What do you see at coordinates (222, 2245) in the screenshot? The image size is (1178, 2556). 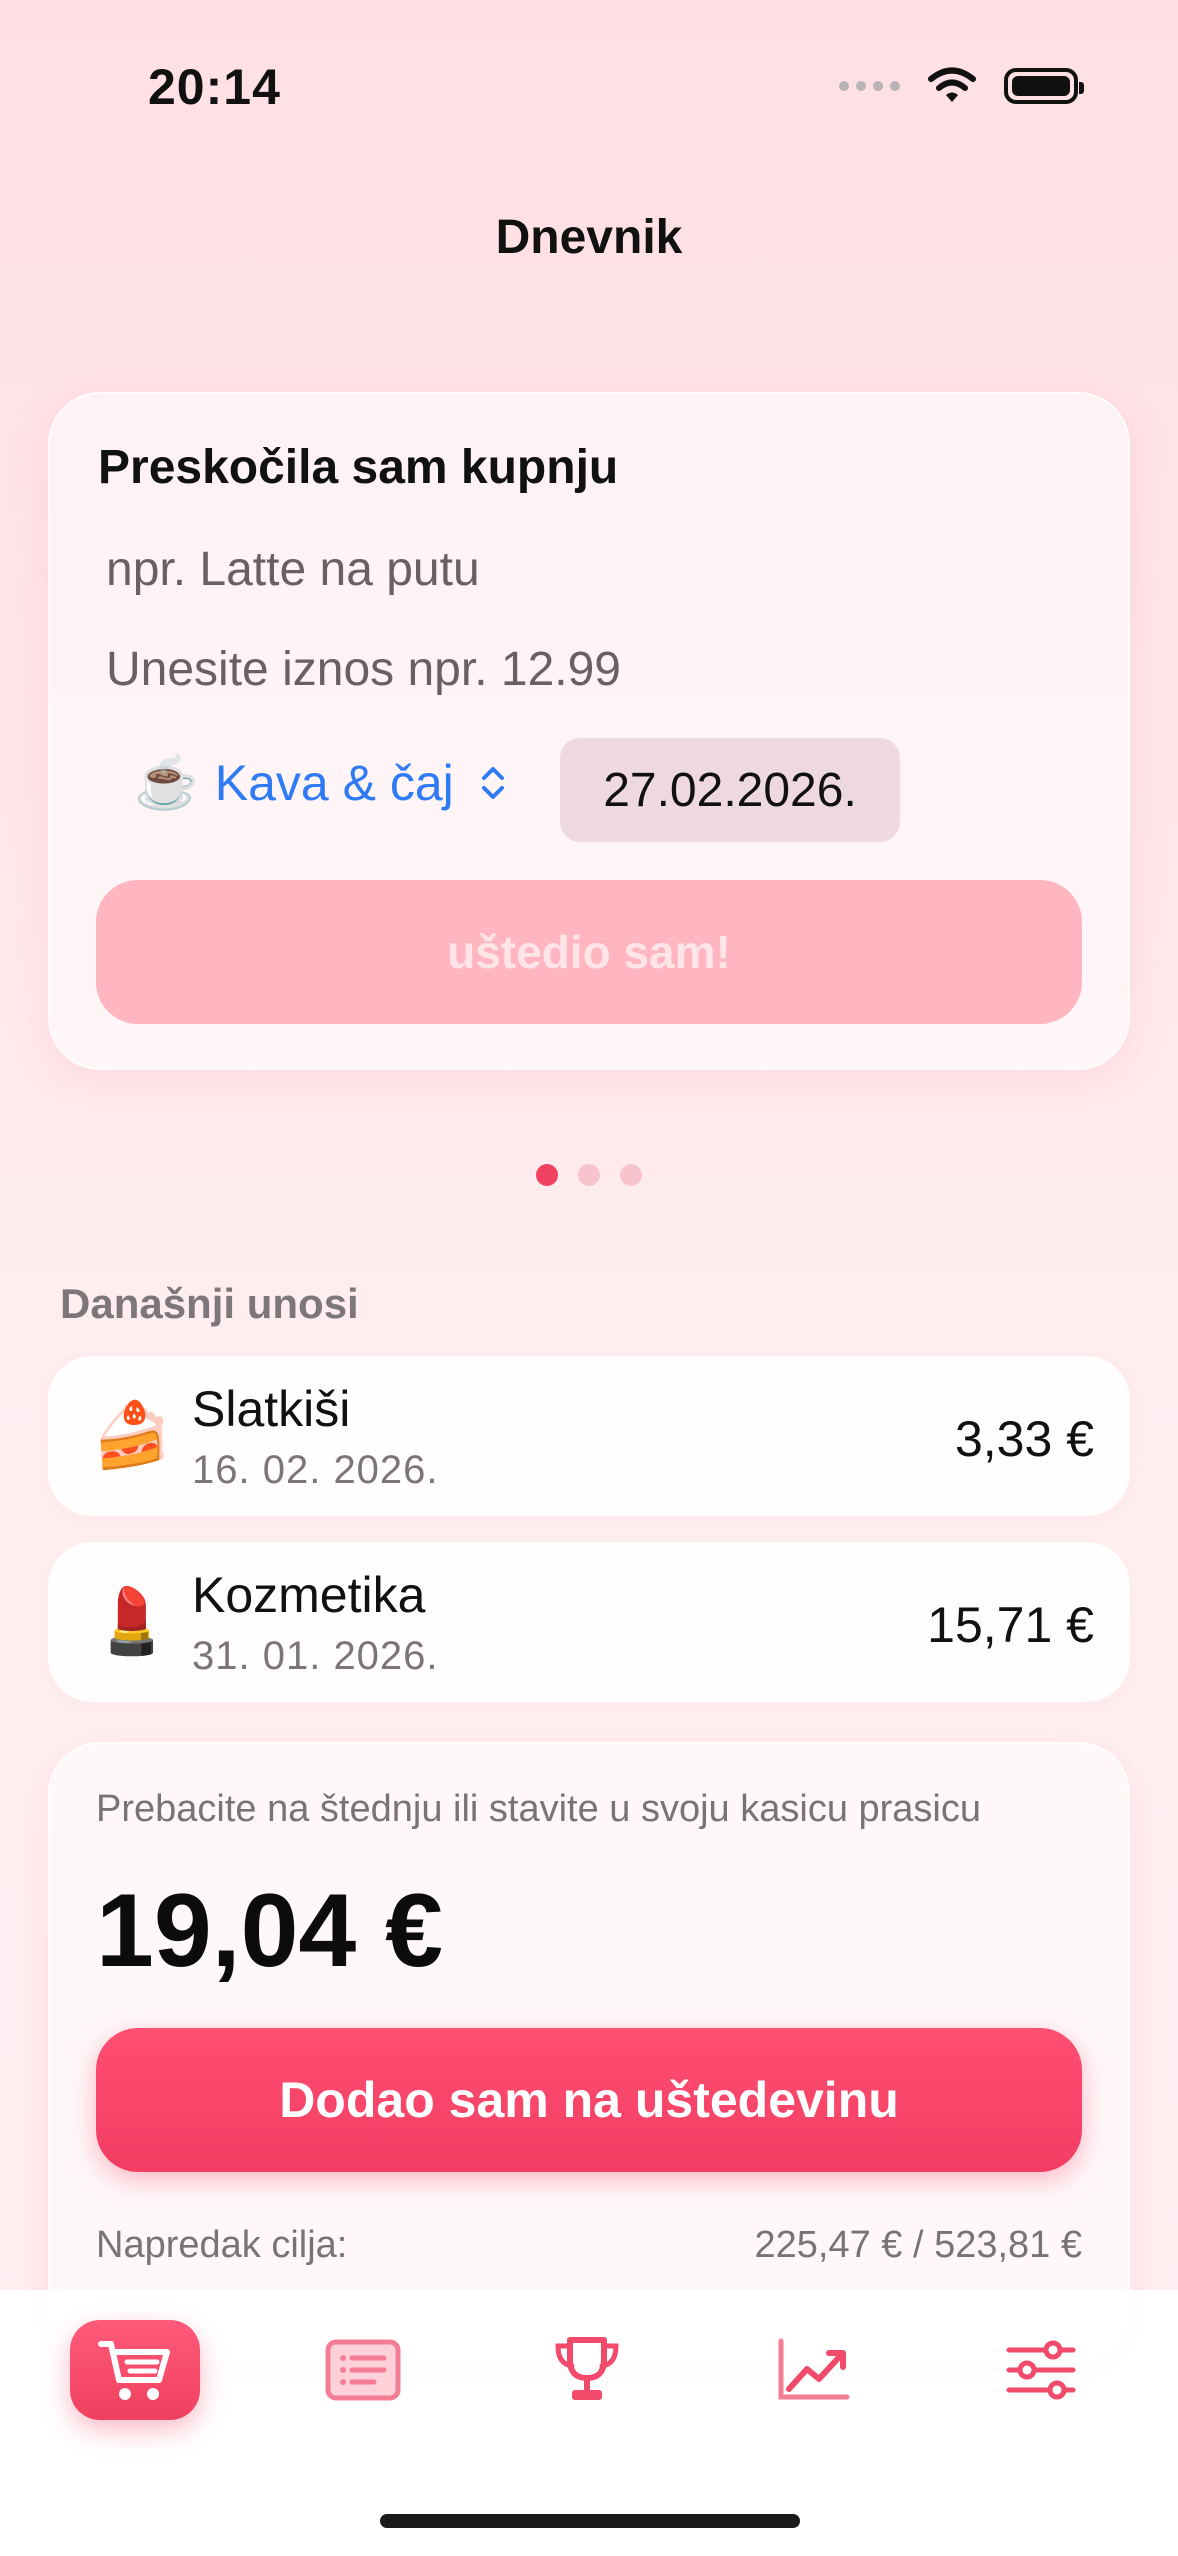 I see `goal-progress-label: Napredak cilja:` at bounding box center [222, 2245].